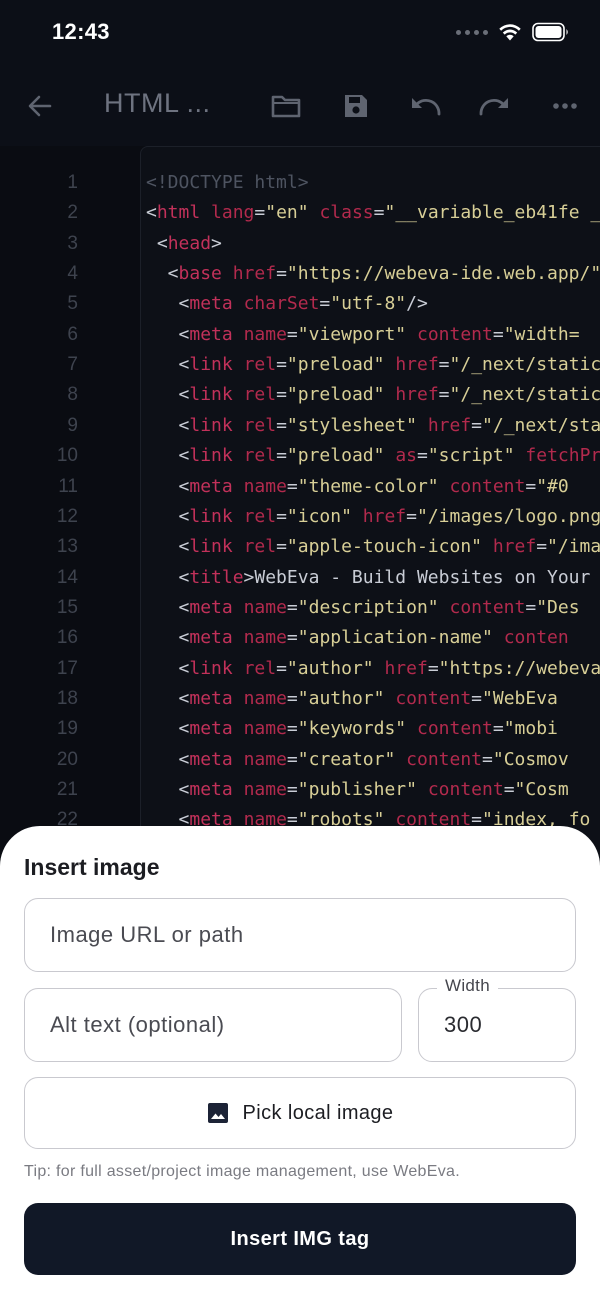 The image size is (600, 1299). What do you see at coordinates (67, 698) in the screenshot?
I see `line-number: 18` at bounding box center [67, 698].